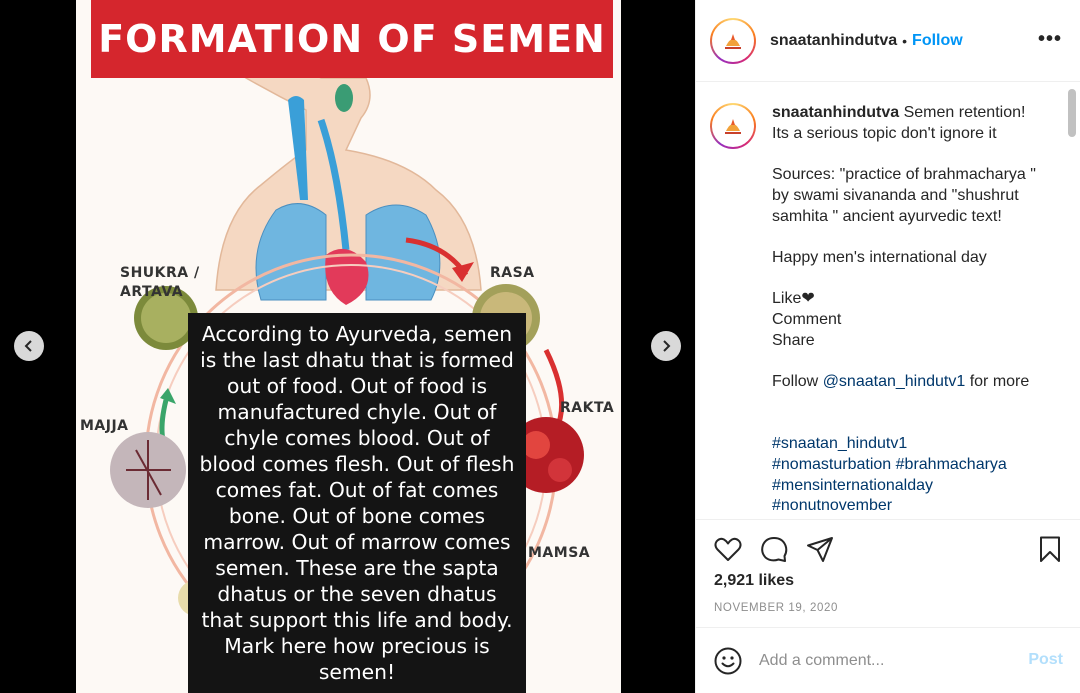  I want to click on caption-avatar, so click(733, 126).